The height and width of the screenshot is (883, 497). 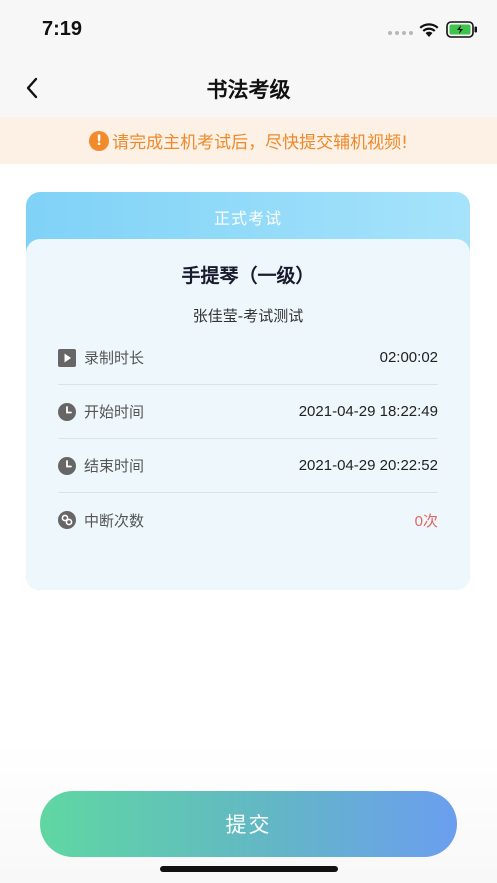 What do you see at coordinates (368, 411) in the screenshot?
I see `row-value: 2021-04-29 18:22:49` at bounding box center [368, 411].